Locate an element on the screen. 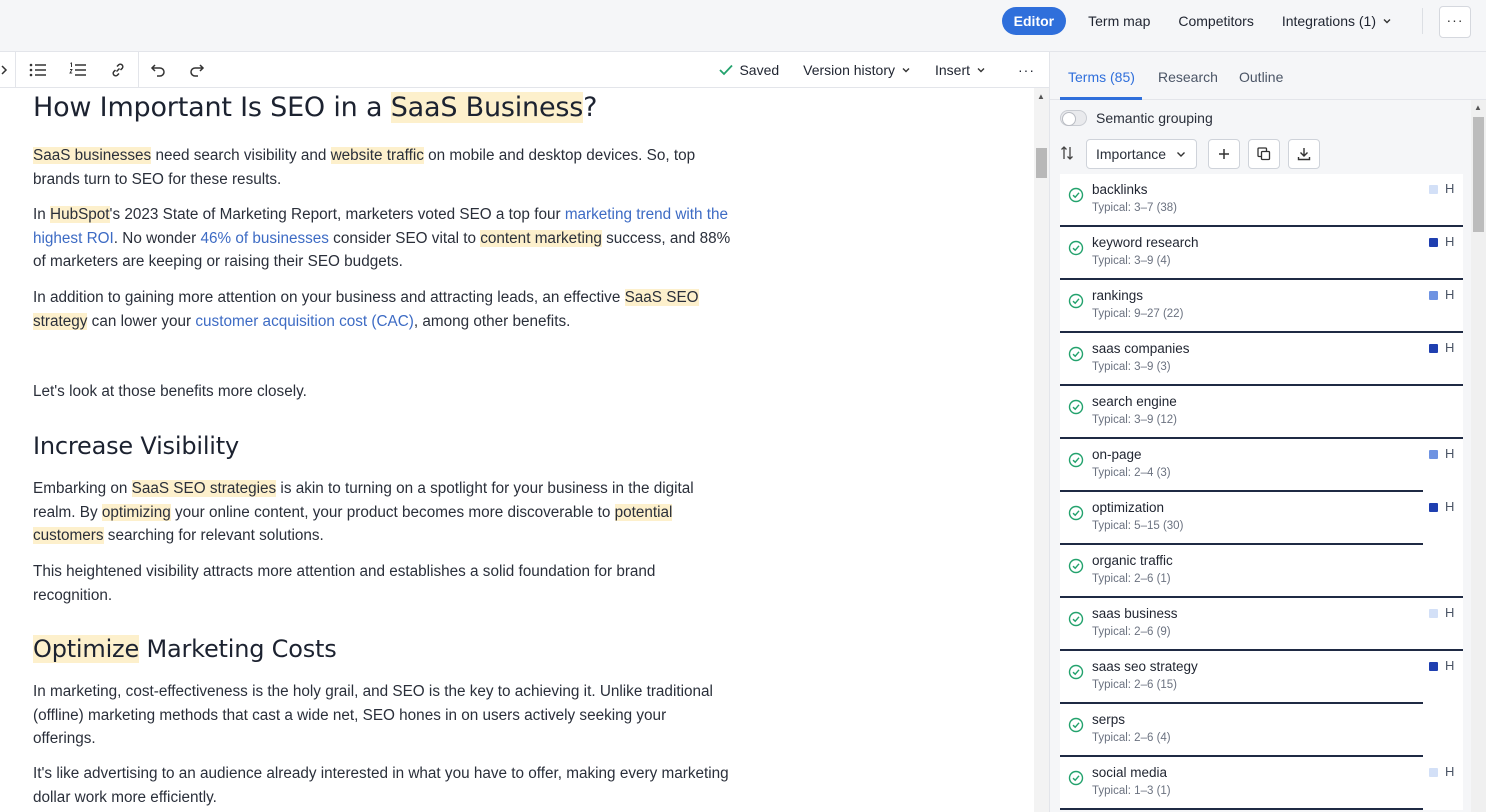 This screenshot has height=812, width=1486. semantic-grouping-label: Semantic grouping is located at coordinates (1154, 118).